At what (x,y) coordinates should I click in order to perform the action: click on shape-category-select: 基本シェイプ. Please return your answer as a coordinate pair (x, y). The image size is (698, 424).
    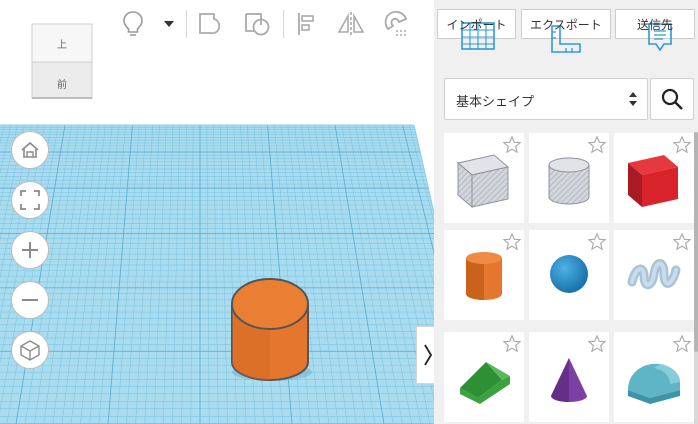
    Looking at the image, I should click on (546, 99).